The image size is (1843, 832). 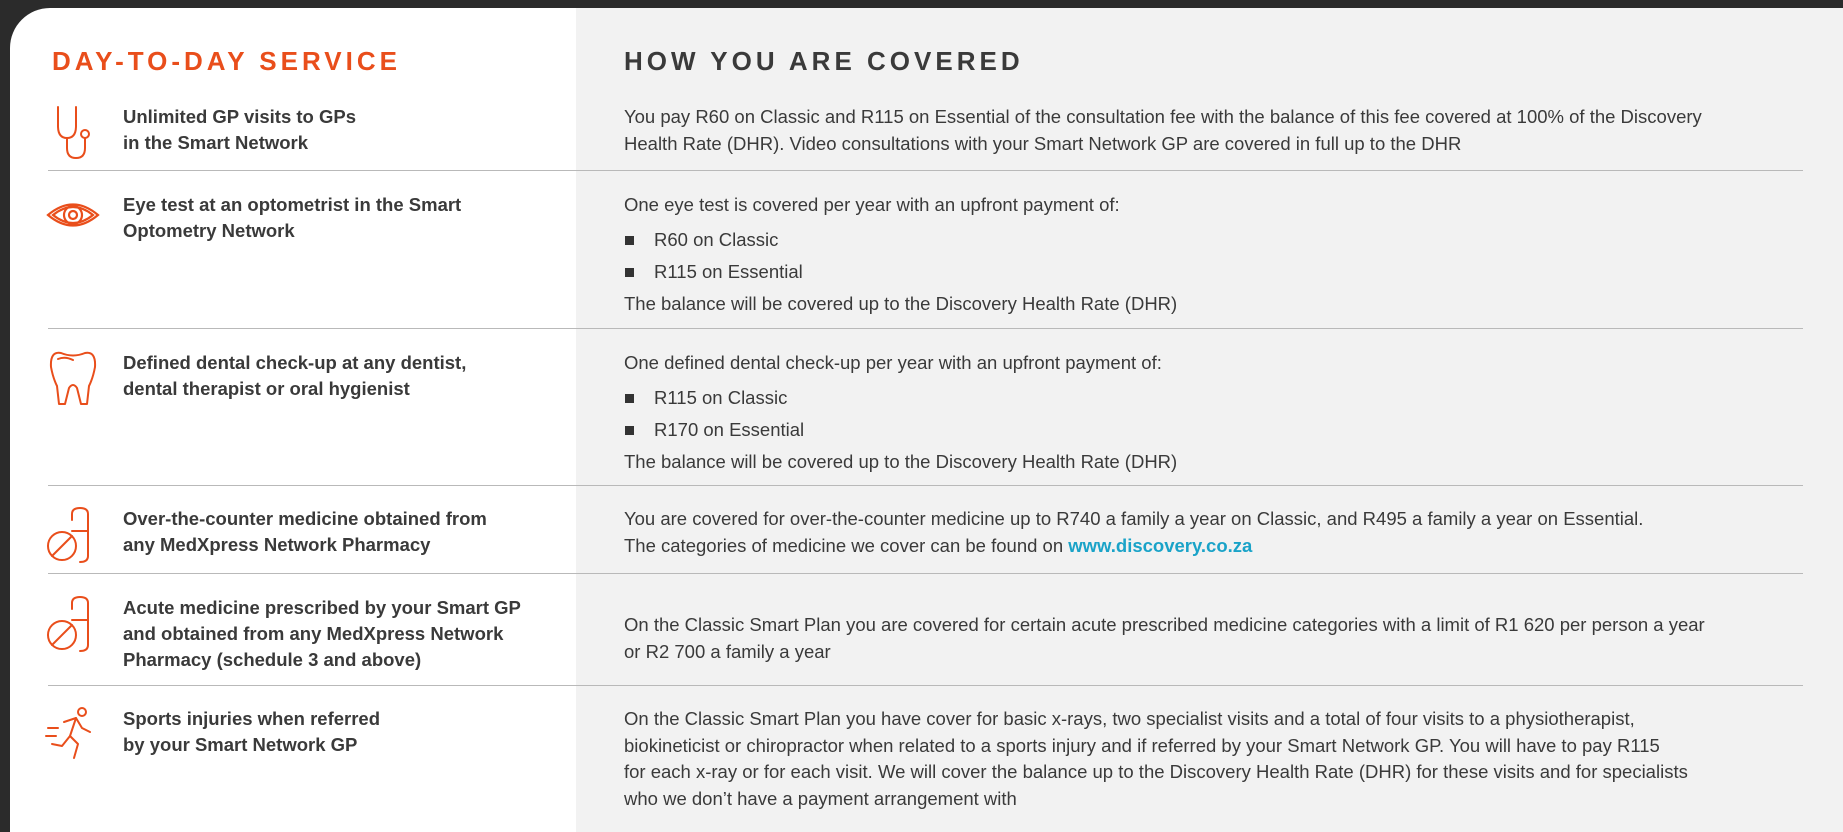 What do you see at coordinates (73, 133) in the screenshot?
I see `stethoscope-icon` at bounding box center [73, 133].